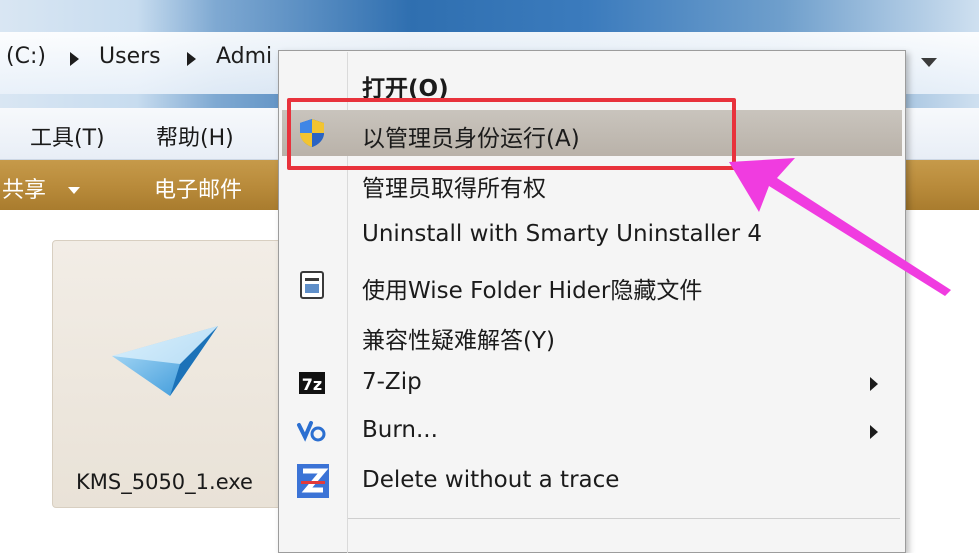  What do you see at coordinates (532, 291) in the screenshot?
I see `menu-item-label: 使用Wise Folder Hider隐藏文件` at bounding box center [532, 291].